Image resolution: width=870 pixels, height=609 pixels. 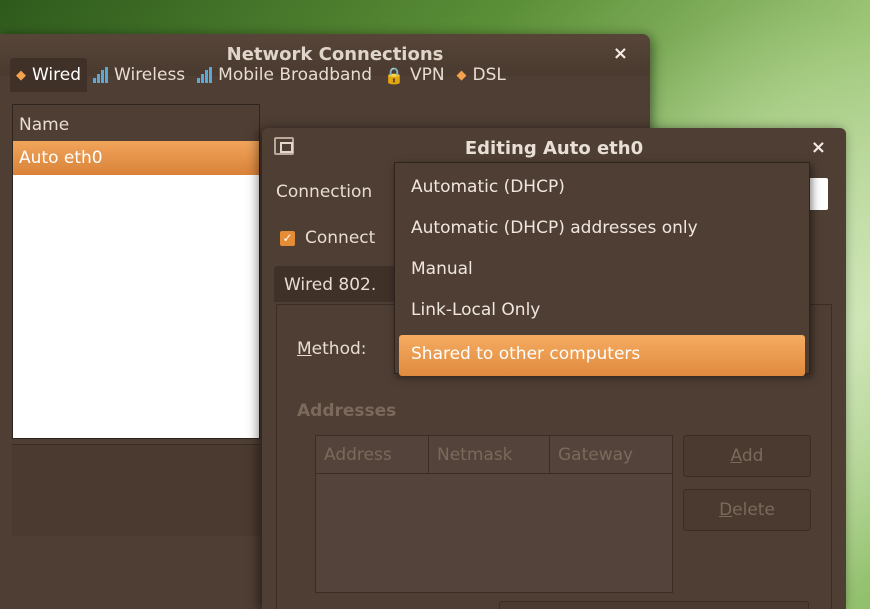 I want to click on delete-button: Delete, so click(x=747, y=510).